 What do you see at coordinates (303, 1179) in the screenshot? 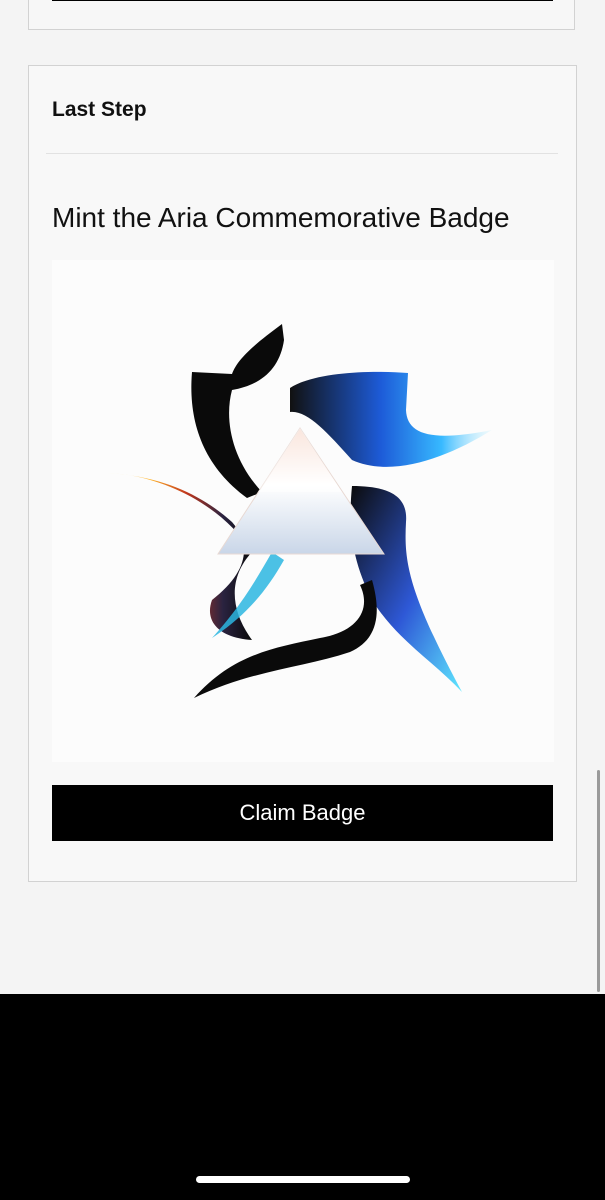
I see `home-indicator` at bounding box center [303, 1179].